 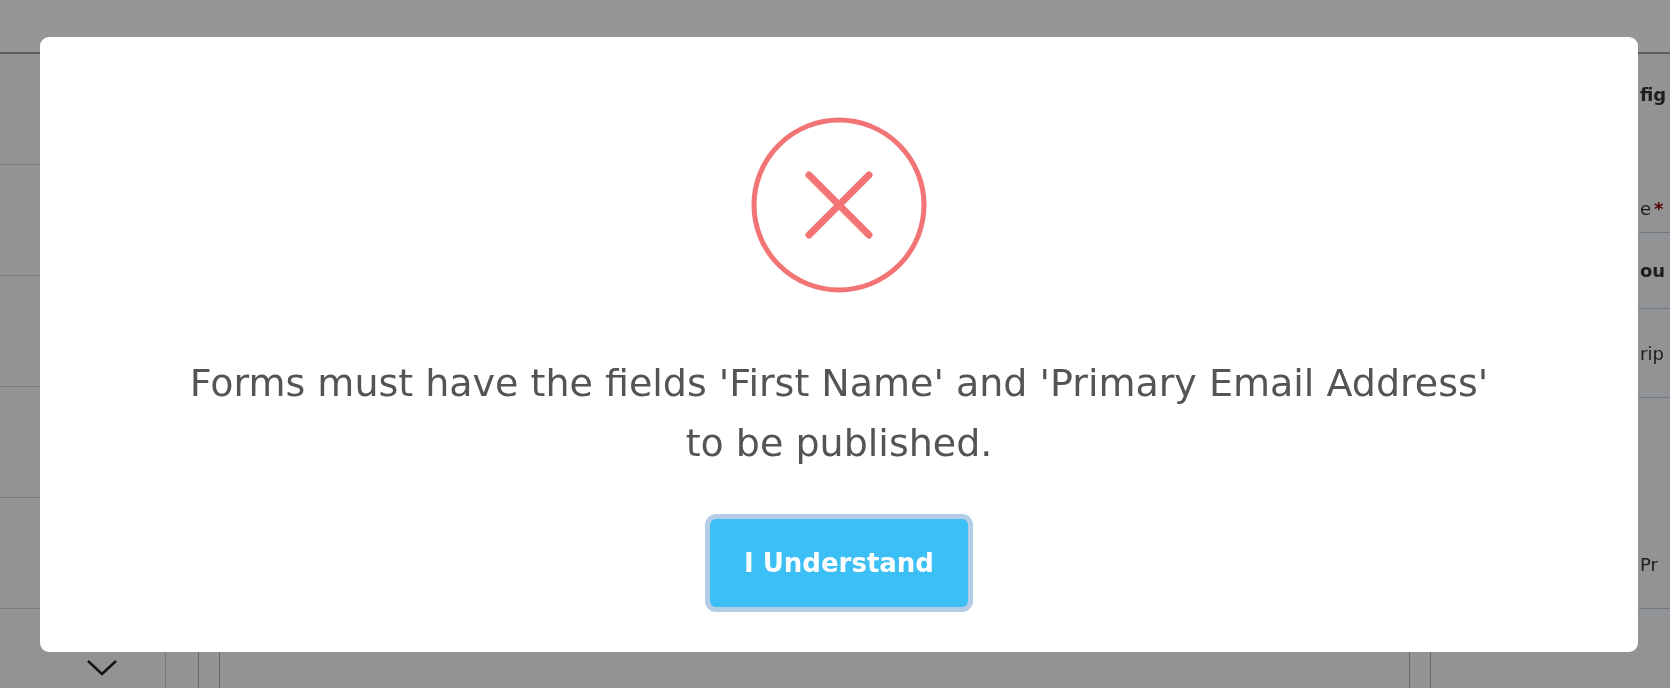 I want to click on form-label: ou, so click(x=1653, y=270).